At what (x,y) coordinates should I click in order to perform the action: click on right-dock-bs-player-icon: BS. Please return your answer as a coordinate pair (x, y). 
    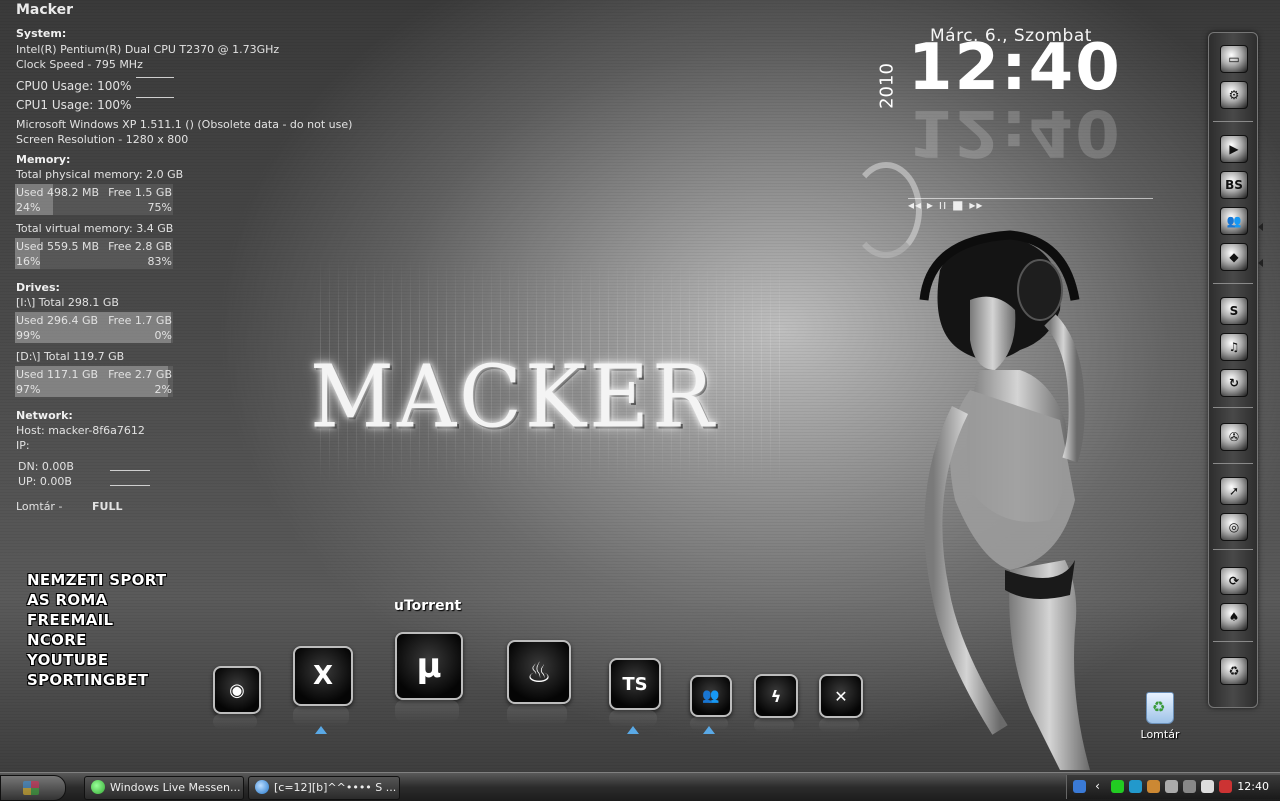
    Looking at the image, I should click on (1234, 185).